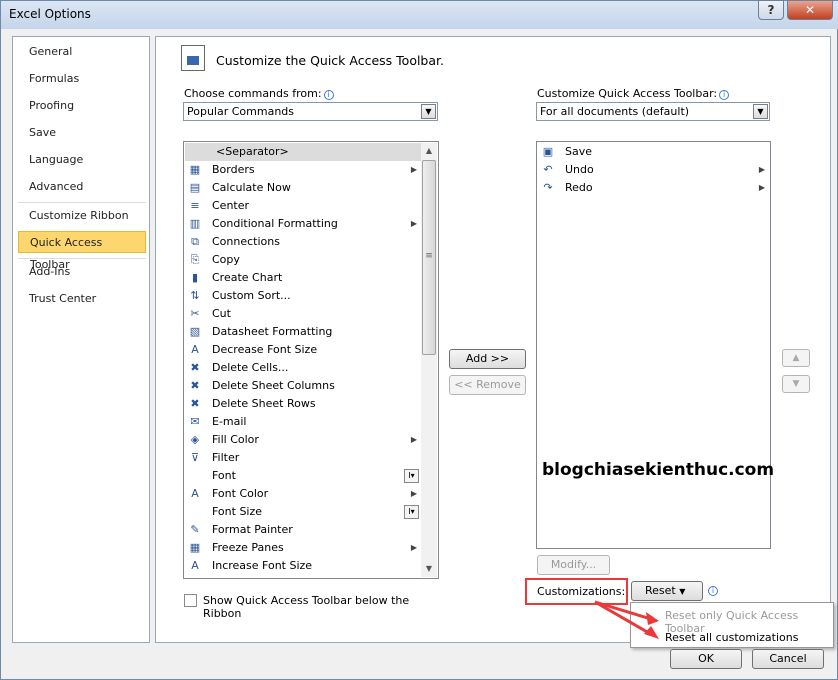  I want to click on command-item: ▧ Datasheet Formatting, so click(303, 332).